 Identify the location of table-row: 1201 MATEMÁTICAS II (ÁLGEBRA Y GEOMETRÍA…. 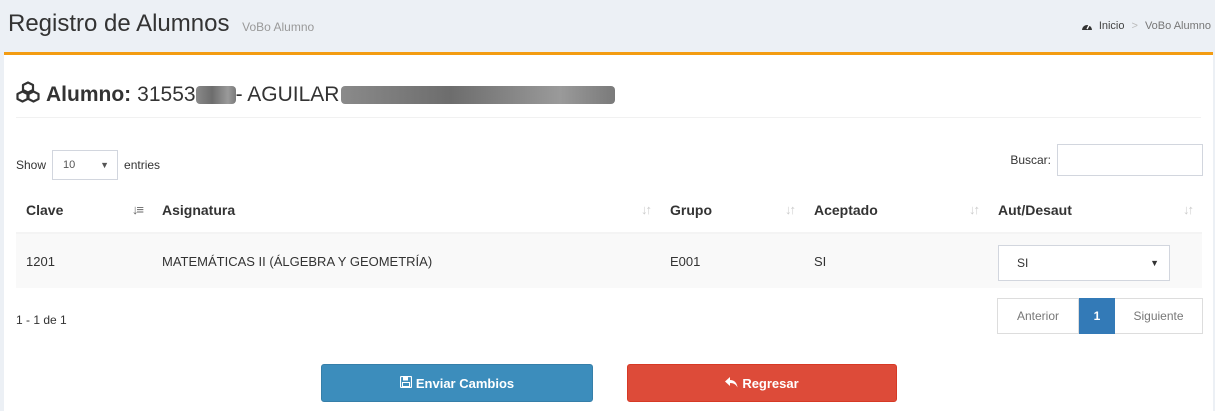
(609, 260).